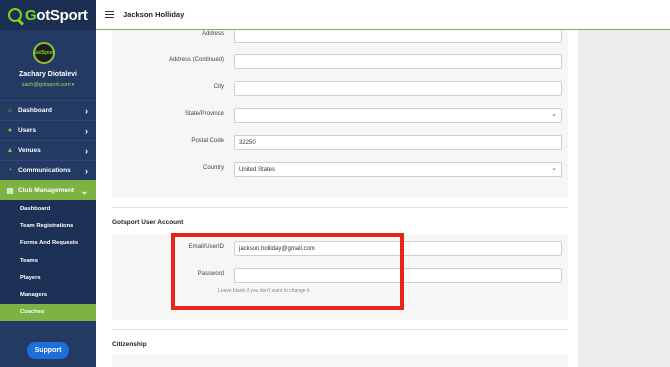 This screenshot has width=670, height=367. What do you see at coordinates (15, 15) in the screenshot?
I see `logo-icon` at bounding box center [15, 15].